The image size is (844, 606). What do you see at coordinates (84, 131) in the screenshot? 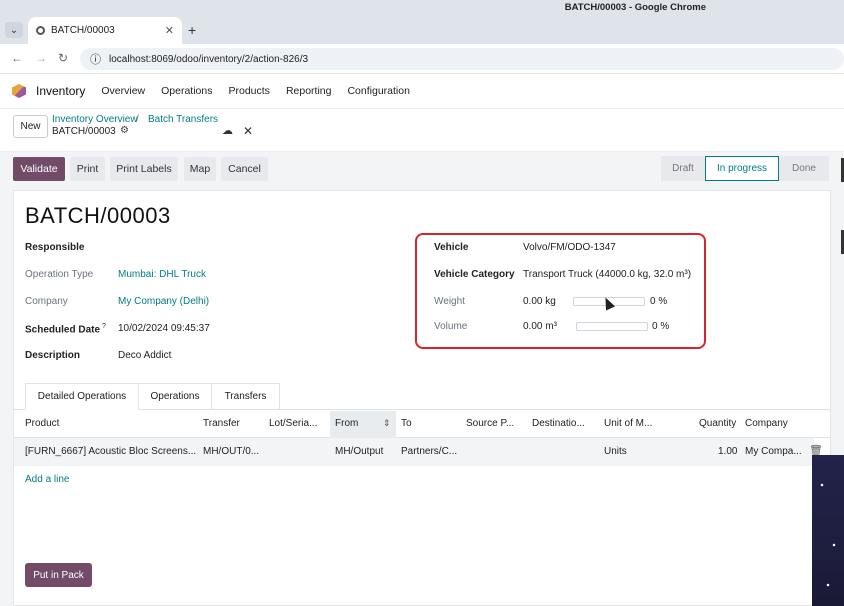
I see `breadcrumb-current-record: BATCH/00003` at bounding box center [84, 131].